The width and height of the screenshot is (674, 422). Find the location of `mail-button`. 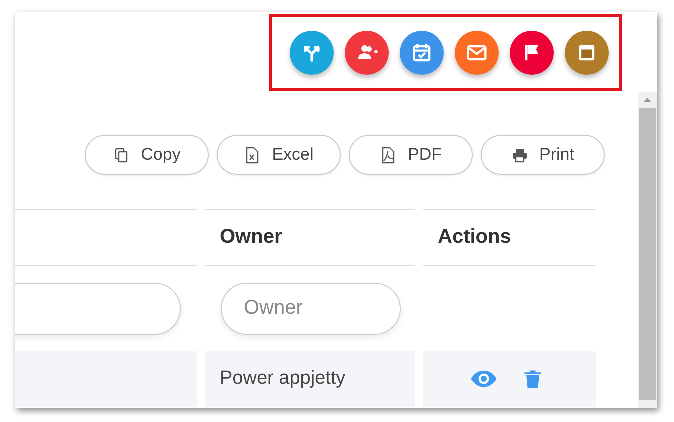

mail-button is located at coordinates (477, 53).